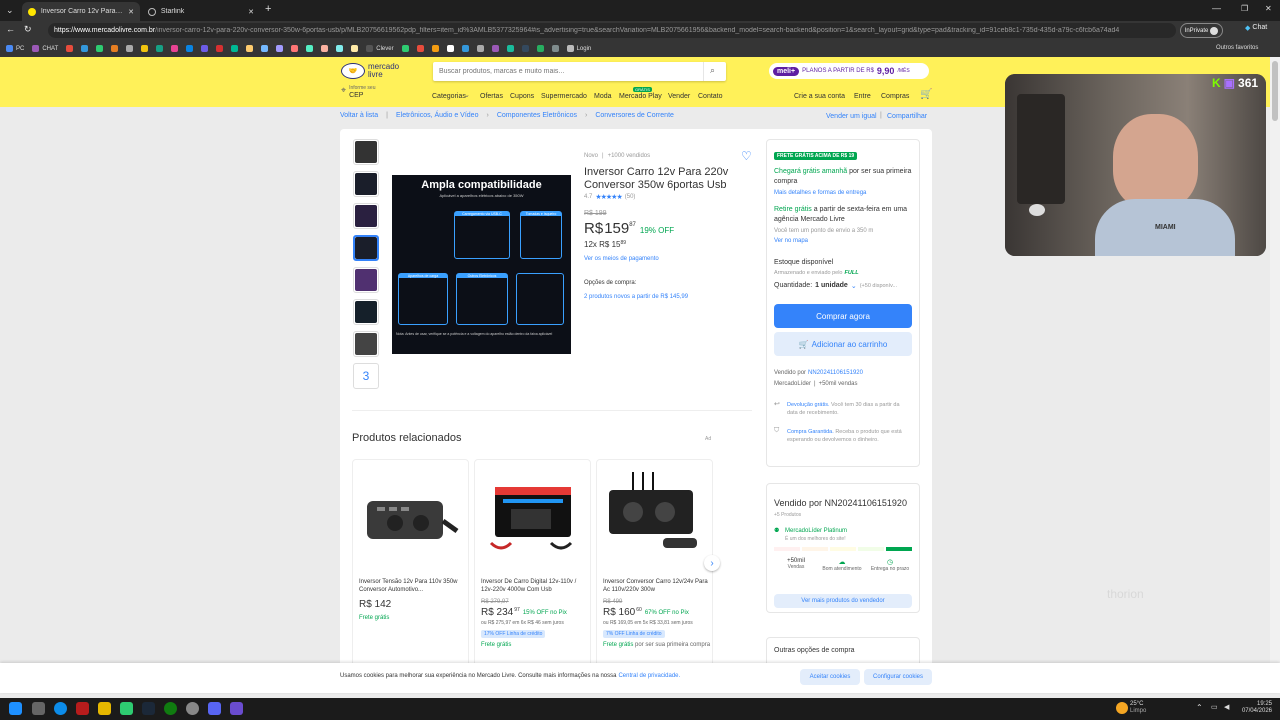  What do you see at coordinates (537, 115) in the screenshot?
I see `breadcrumb-item: Componentes Eletrônicos` at bounding box center [537, 115].